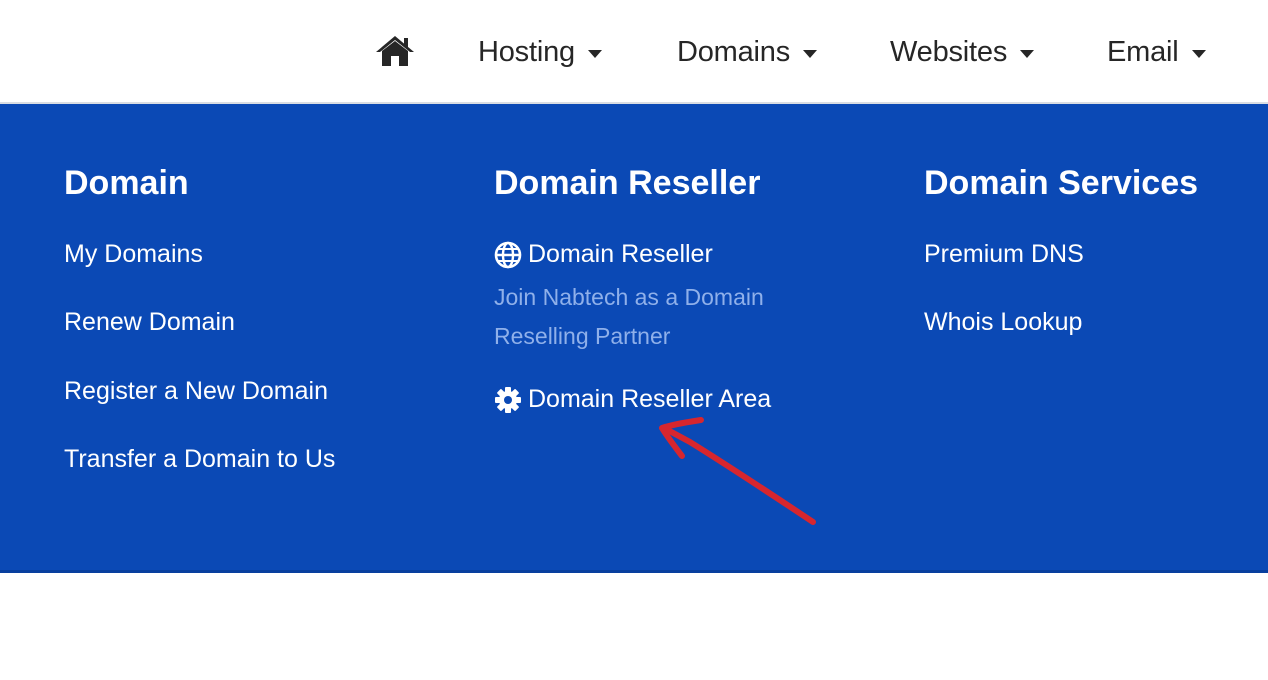 Image resolution: width=1268 pixels, height=680 pixels. I want to click on column-title: Domain Services, so click(1061, 183).